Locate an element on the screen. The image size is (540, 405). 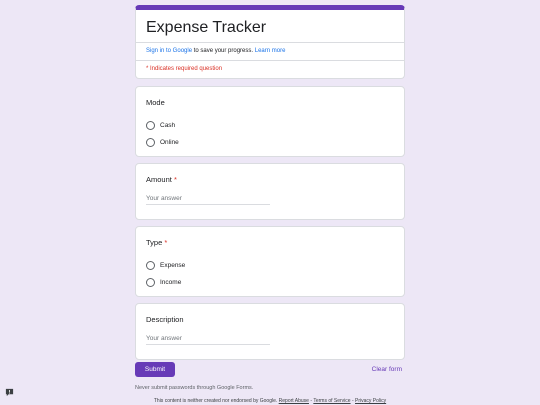
radio-option-online: Online is located at coordinates (270, 142).